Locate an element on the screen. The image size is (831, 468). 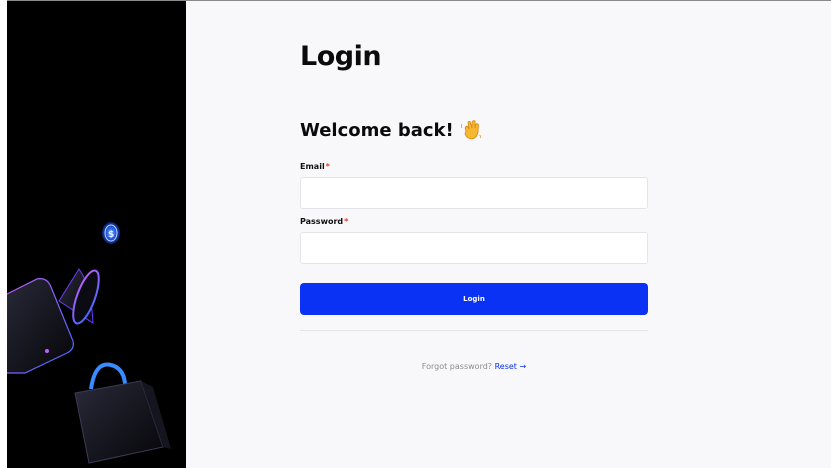
email-label: Email* is located at coordinates (315, 166).